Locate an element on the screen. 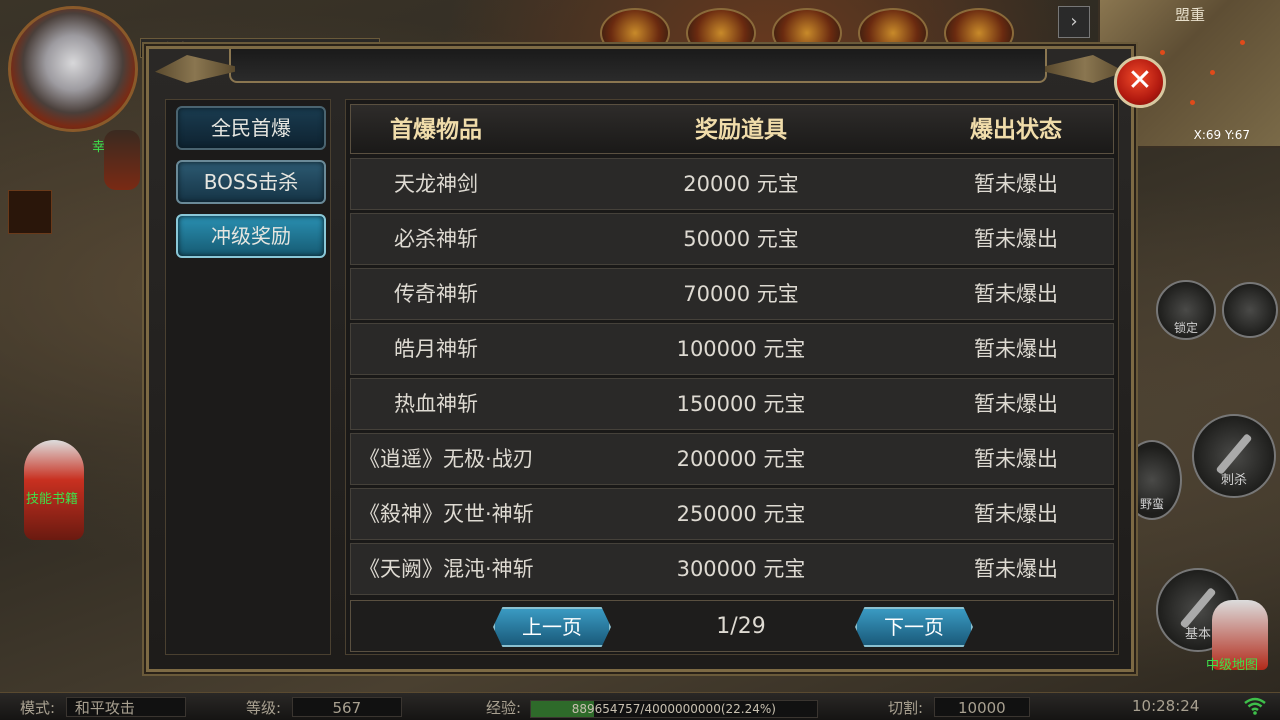 The image size is (1280, 720). reward-amount: 70000 元宝 is located at coordinates (741, 294).